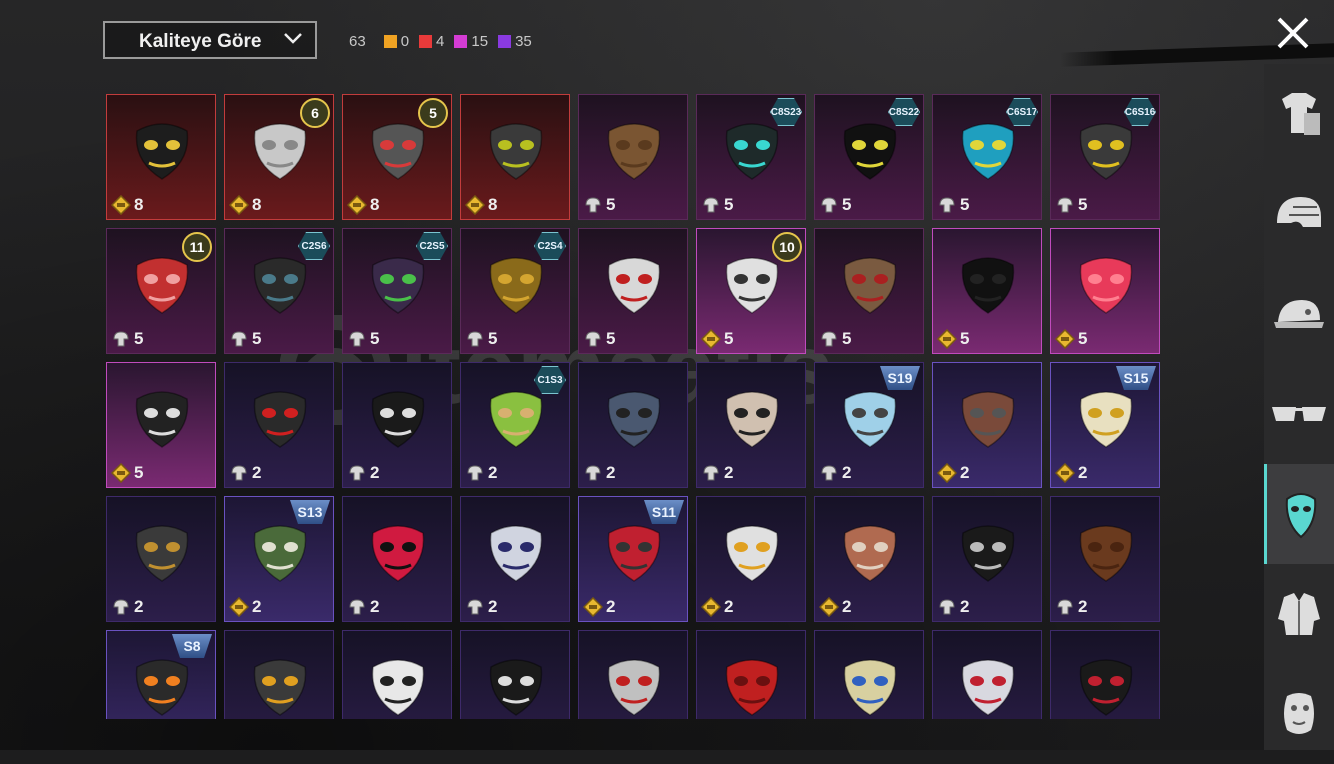 This screenshot has height=764, width=1334. I want to click on season-badge: 11, so click(197, 247).